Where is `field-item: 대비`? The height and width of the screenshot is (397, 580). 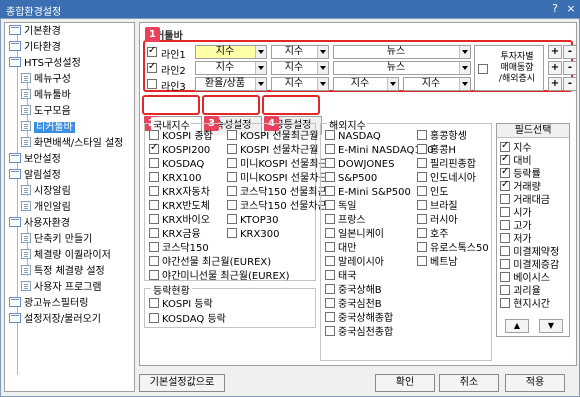
field-item: 대비 is located at coordinates (516, 160).